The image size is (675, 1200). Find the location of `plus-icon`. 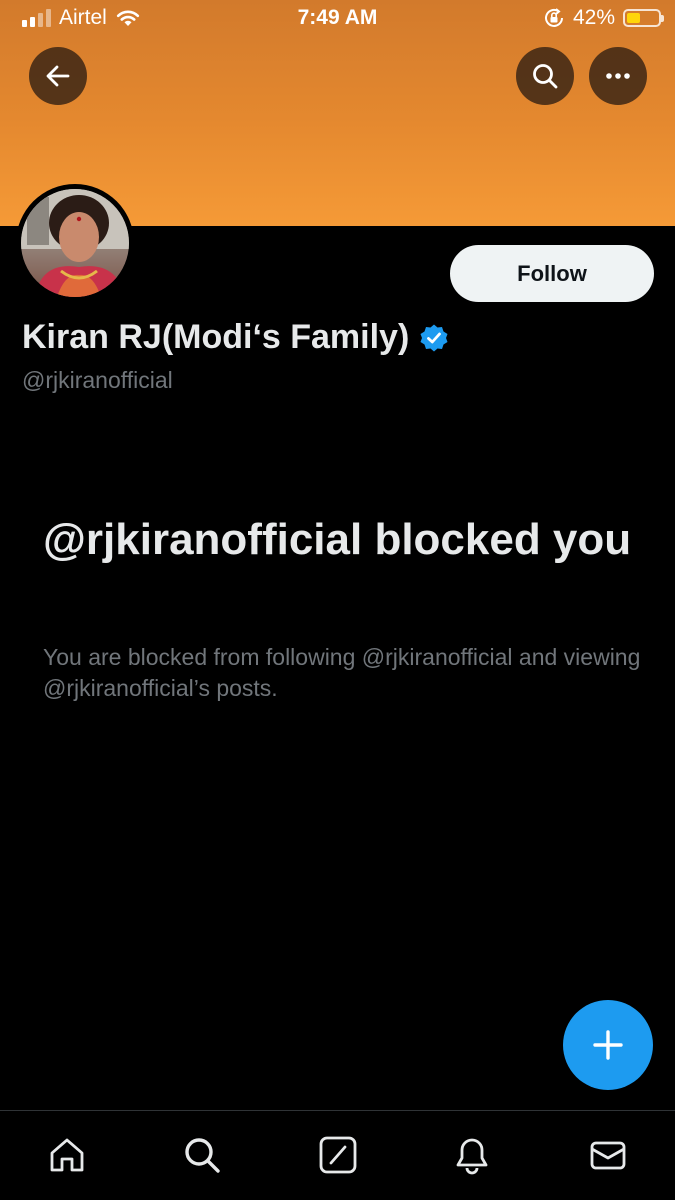

plus-icon is located at coordinates (608, 1045).